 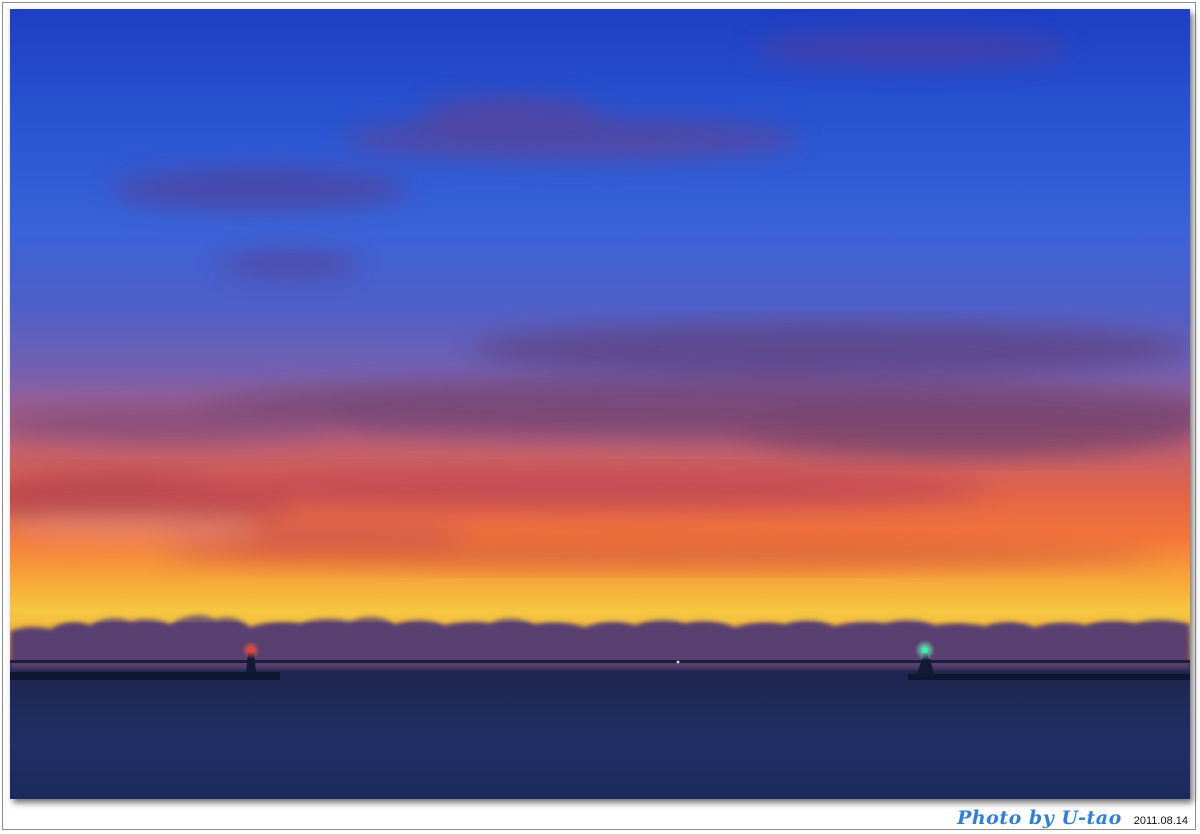 What do you see at coordinates (1039, 818) in the screenshot?
I see `photographer-signature: Photo by U-tao` at bounding box center [1039, 818].